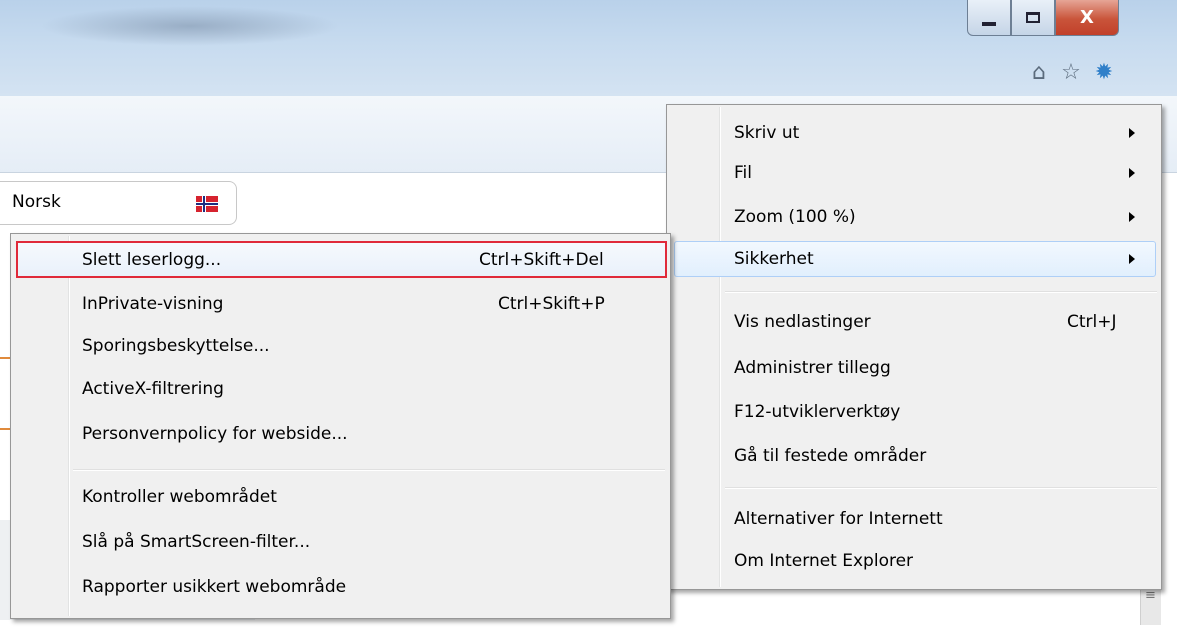 The height and width of the screenshot is (633, 1177). What do you see at coordinates (541, 260) in the screenshot?
I see `menu-item-shortcut: Ctrl+Skift+Del` at bounding box center [541, 260].